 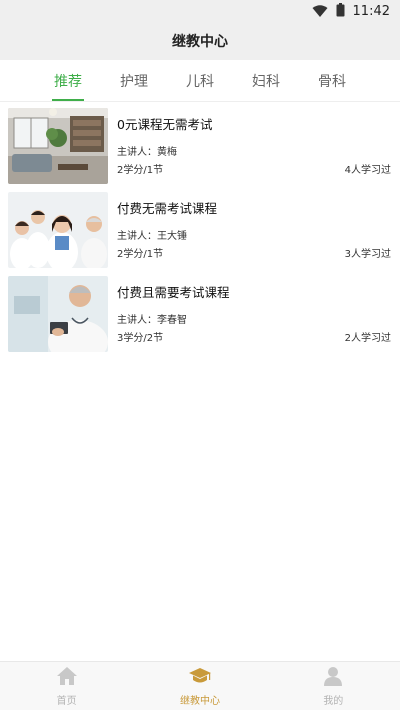 I want to click on bottom-navigation: 首页 继教中心 我的, so click(x=200, y=685).